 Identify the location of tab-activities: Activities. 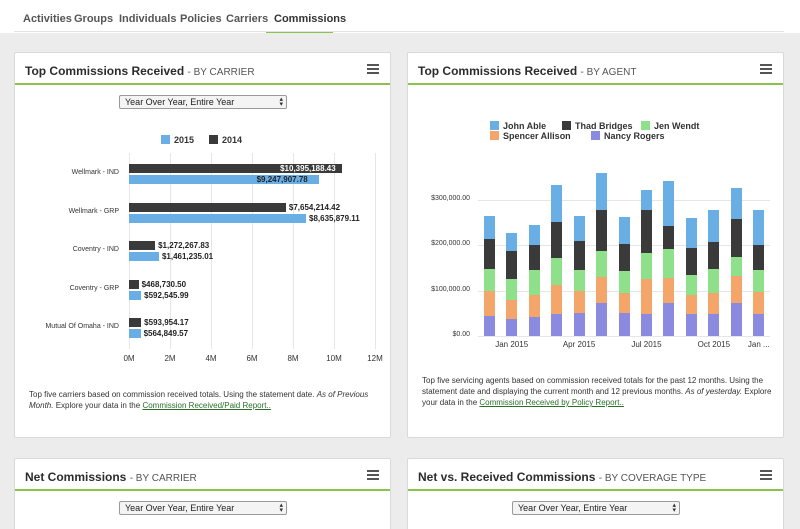
(47, 16).